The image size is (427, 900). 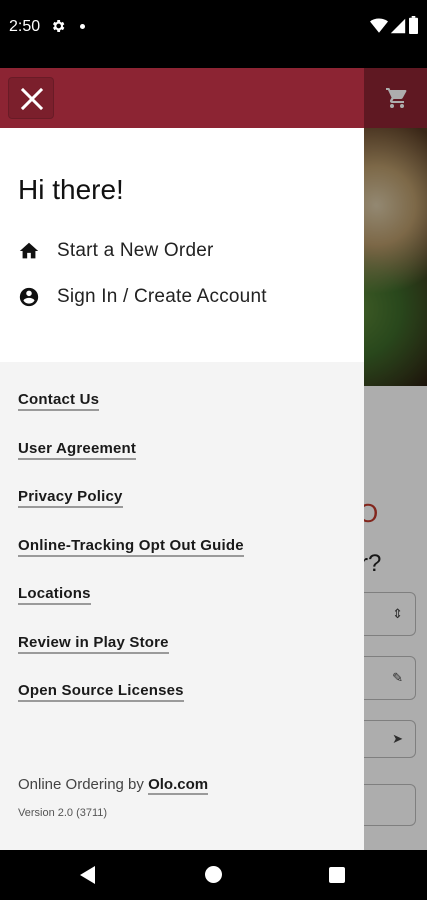 I want to click on home-icon, so click(x=29, y=250).